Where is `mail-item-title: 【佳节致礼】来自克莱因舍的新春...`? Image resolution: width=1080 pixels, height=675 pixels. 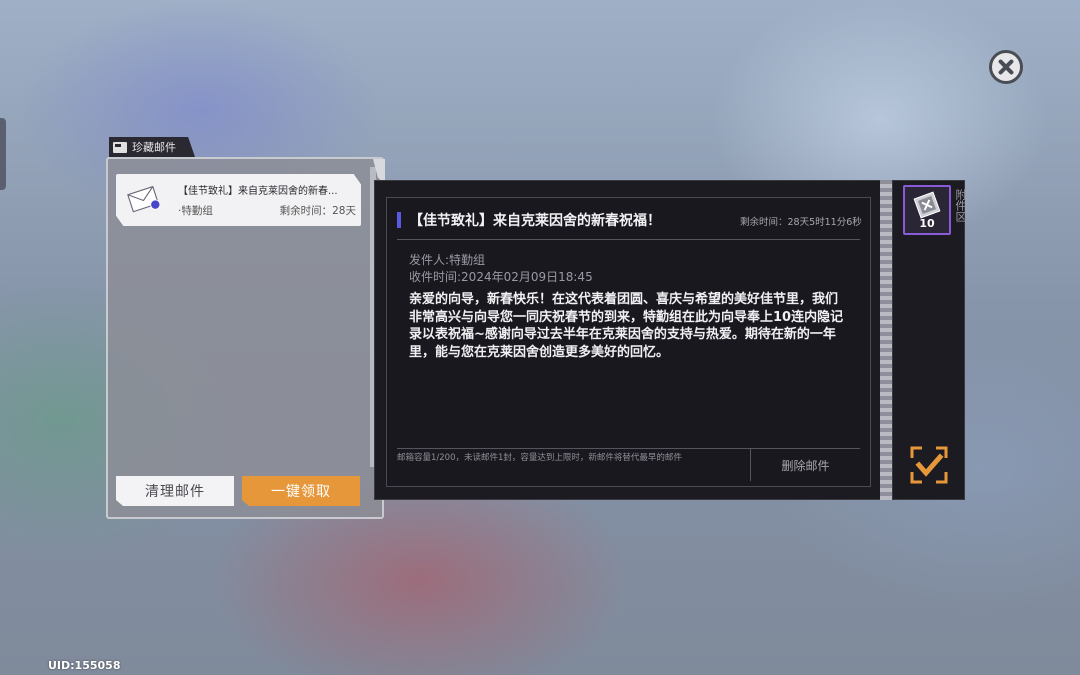
mail-item-title: 【佳节致礼】来自克莱因舍的新春... is located at coordinates (258, 191).